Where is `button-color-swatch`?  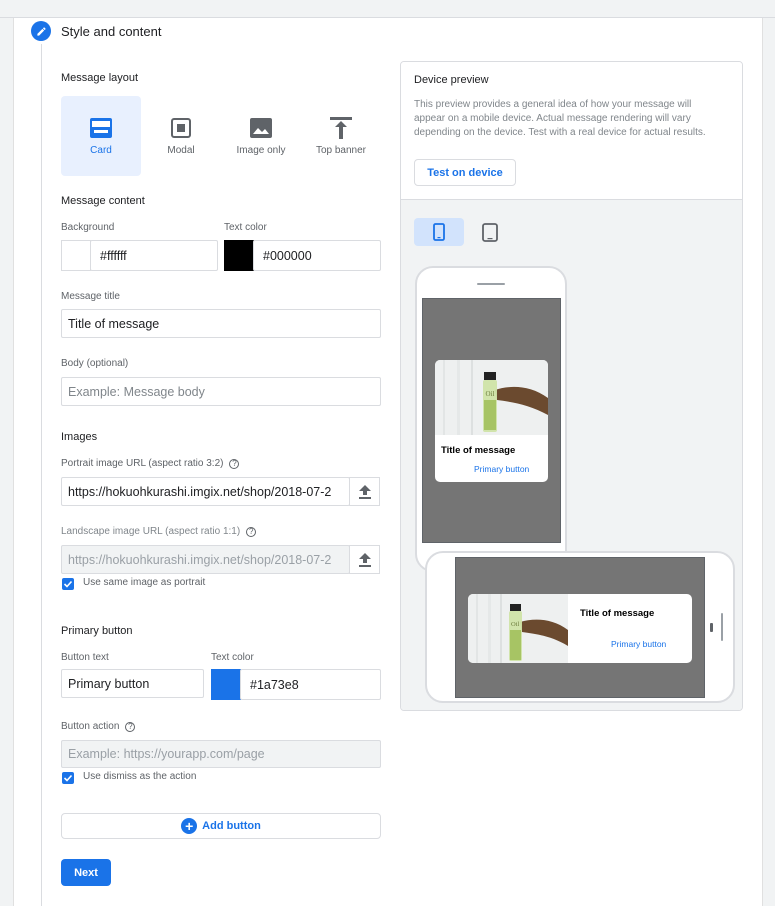 button-color-swatch is located at coordinates (226, 684).